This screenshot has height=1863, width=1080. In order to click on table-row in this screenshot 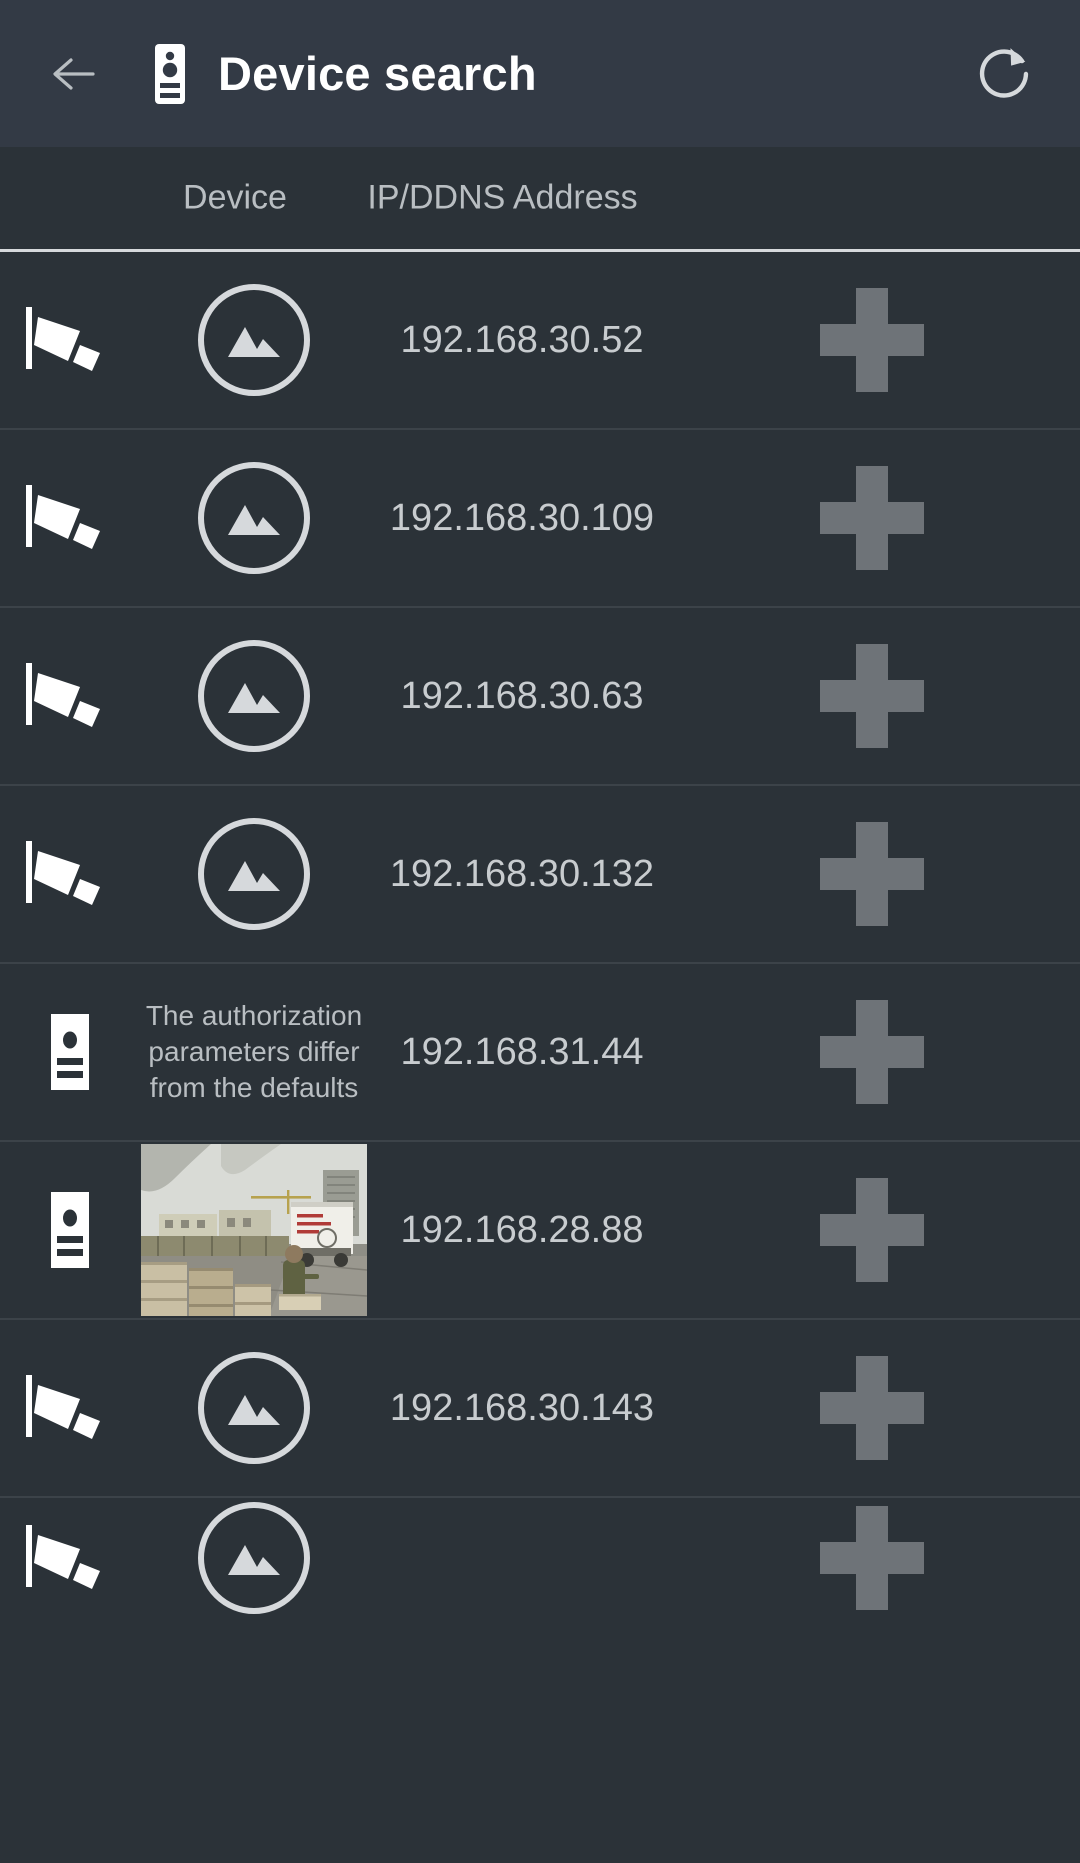, I will do `click(540, 1558)`.